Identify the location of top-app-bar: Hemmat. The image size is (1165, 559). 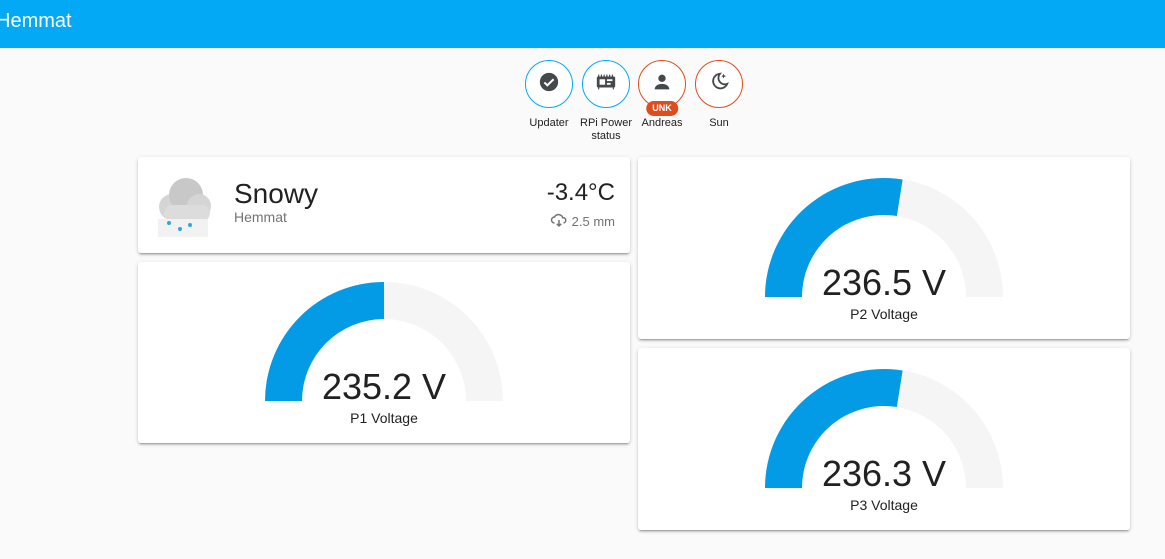
(582, 24).